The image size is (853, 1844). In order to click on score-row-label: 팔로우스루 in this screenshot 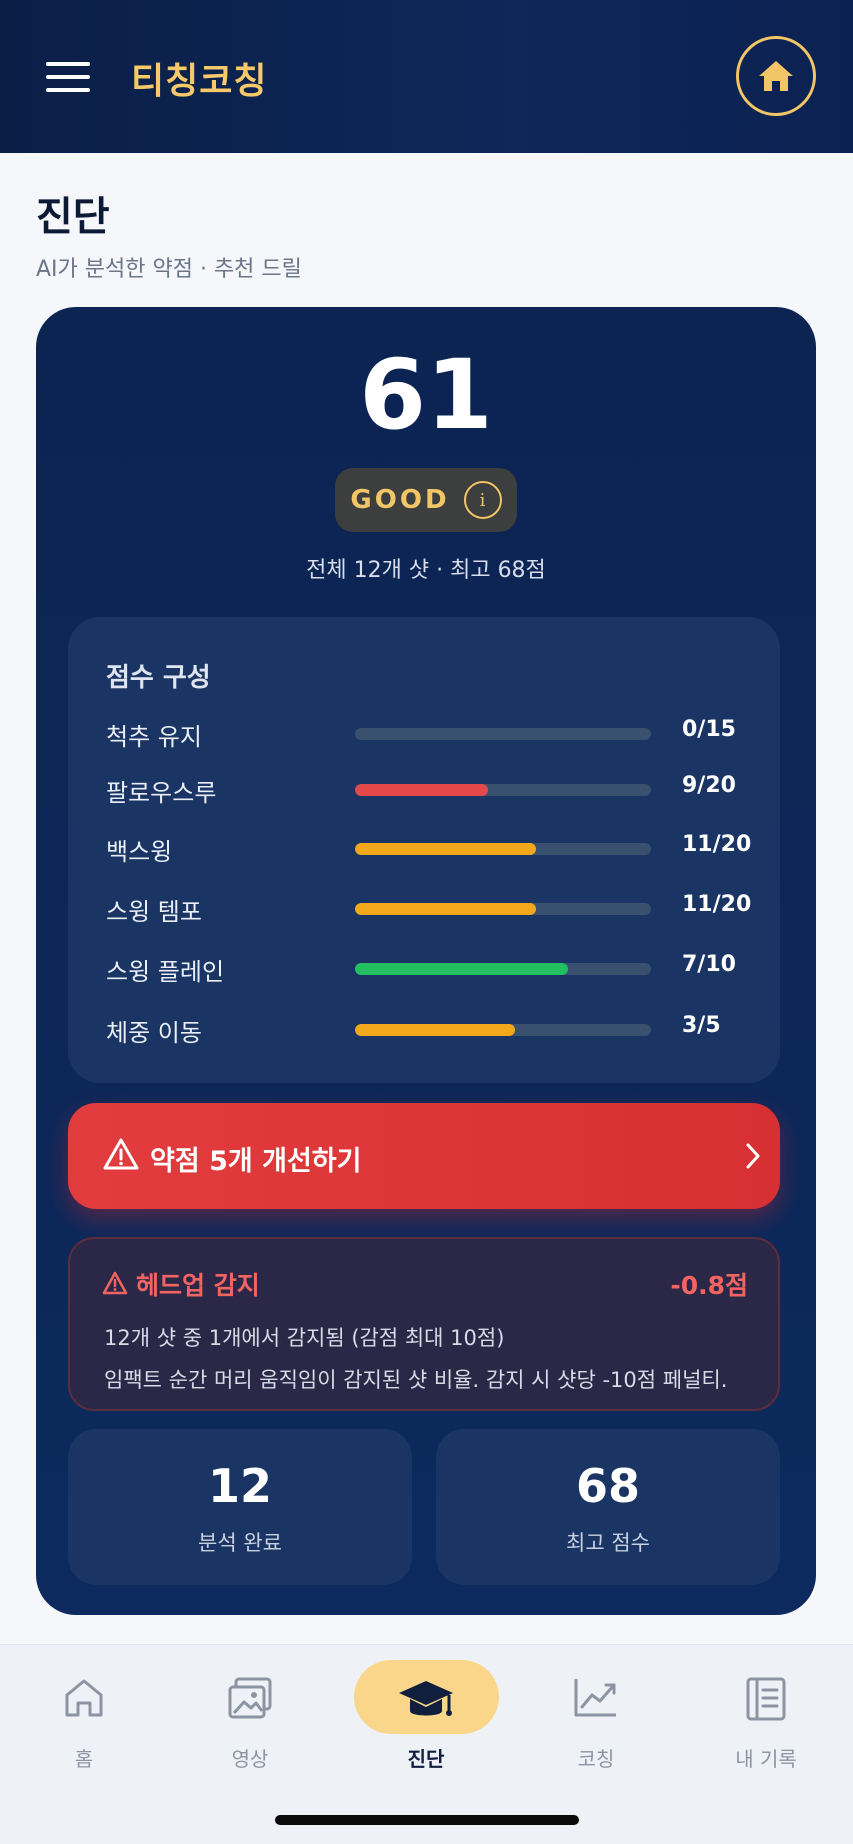, I will do `click(161, 793)`.